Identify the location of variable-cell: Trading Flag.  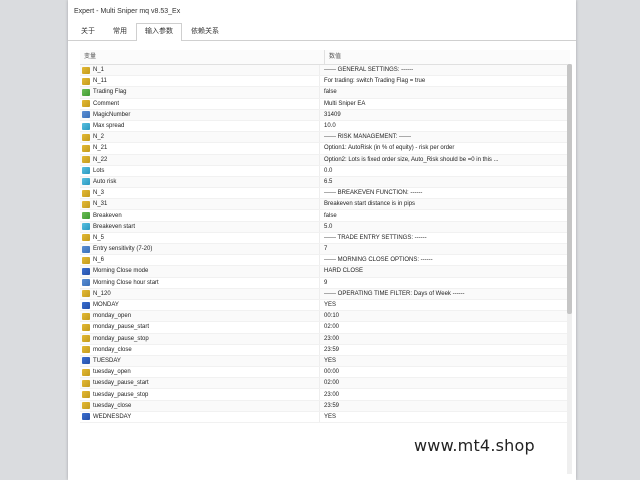
(200, 92).